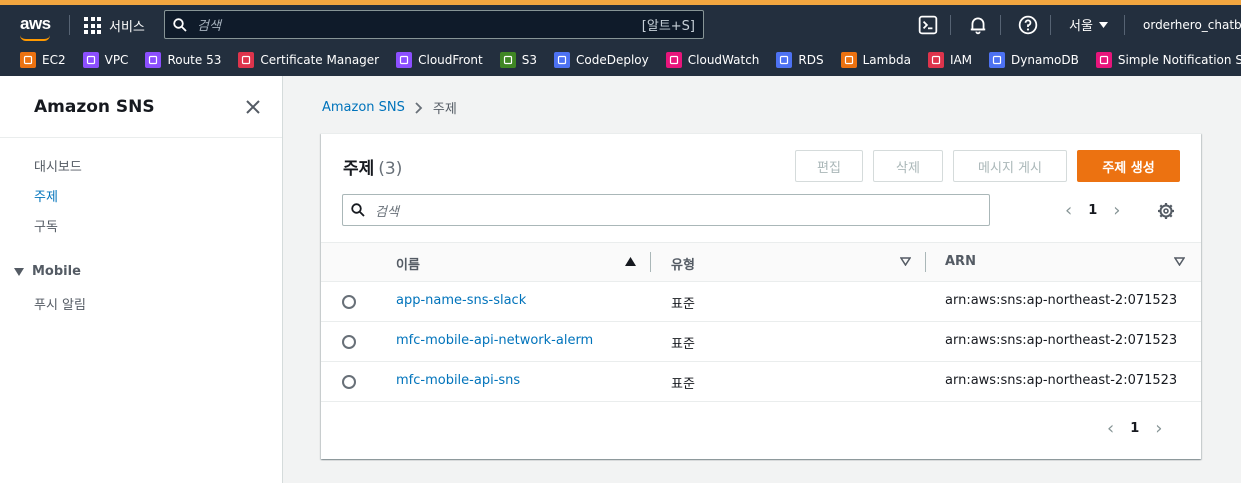  Describe the element at coordinates (1237, 279) in the screenshot. I see `page-scrollbar` at that location.